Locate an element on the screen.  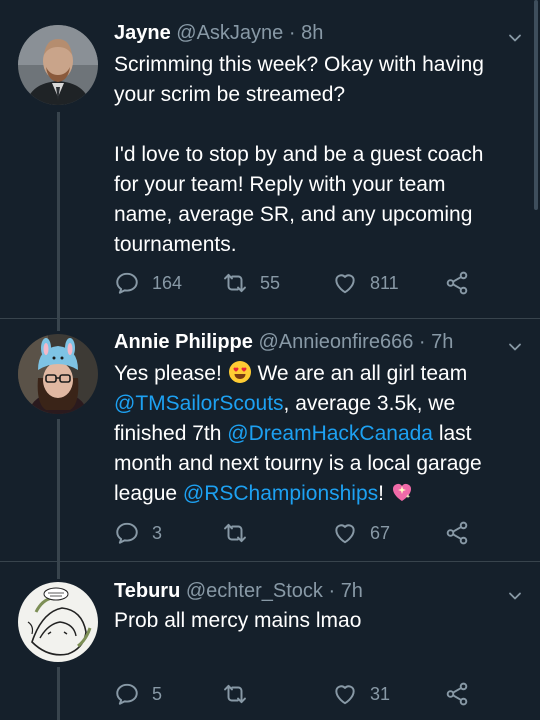
text-line: name, average SR, and any upcoming is located at coordinates (293, 214).